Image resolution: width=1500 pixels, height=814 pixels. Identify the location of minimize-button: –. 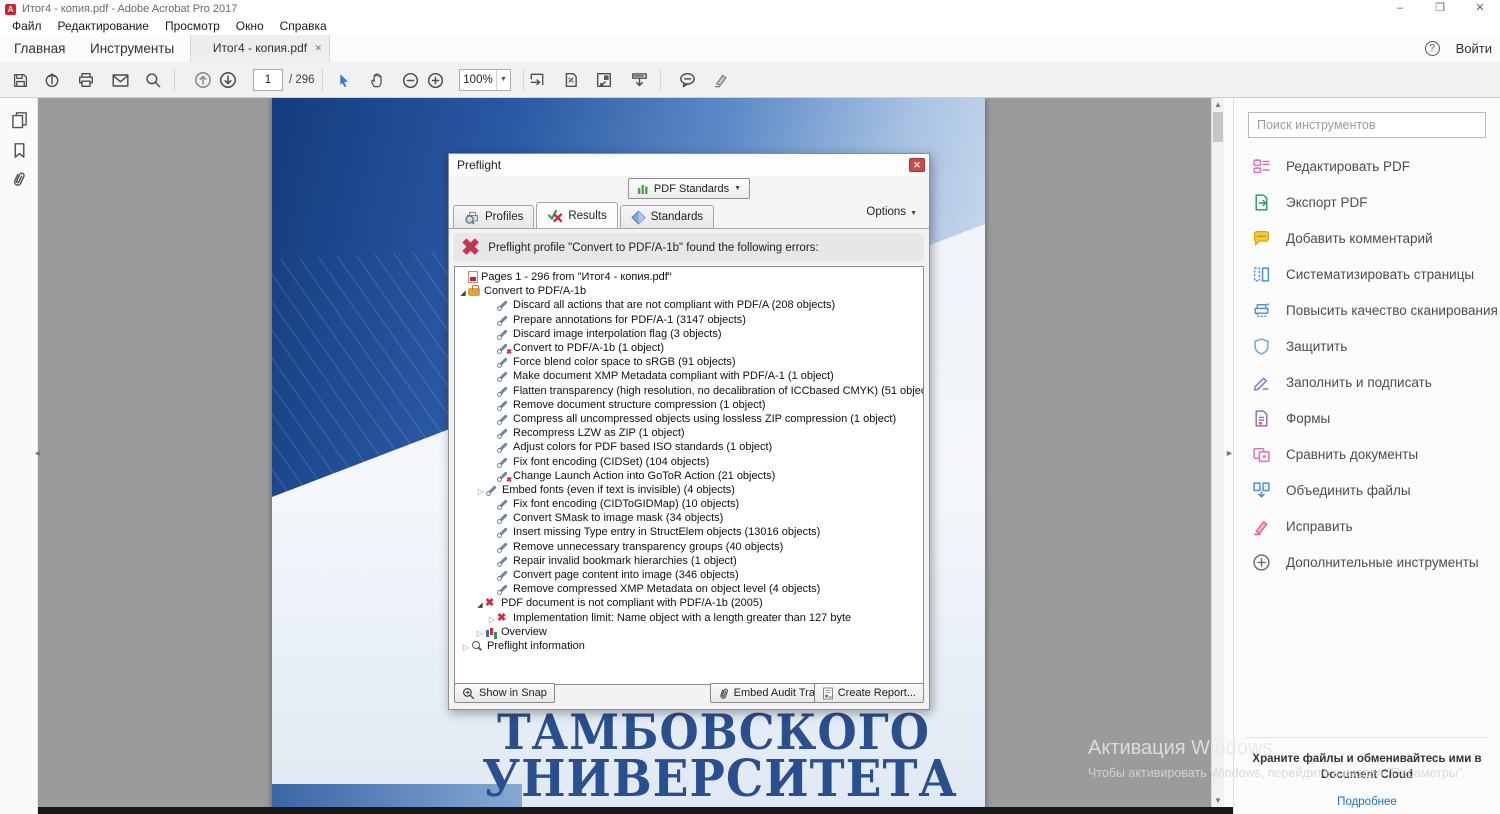
(1400, 9).